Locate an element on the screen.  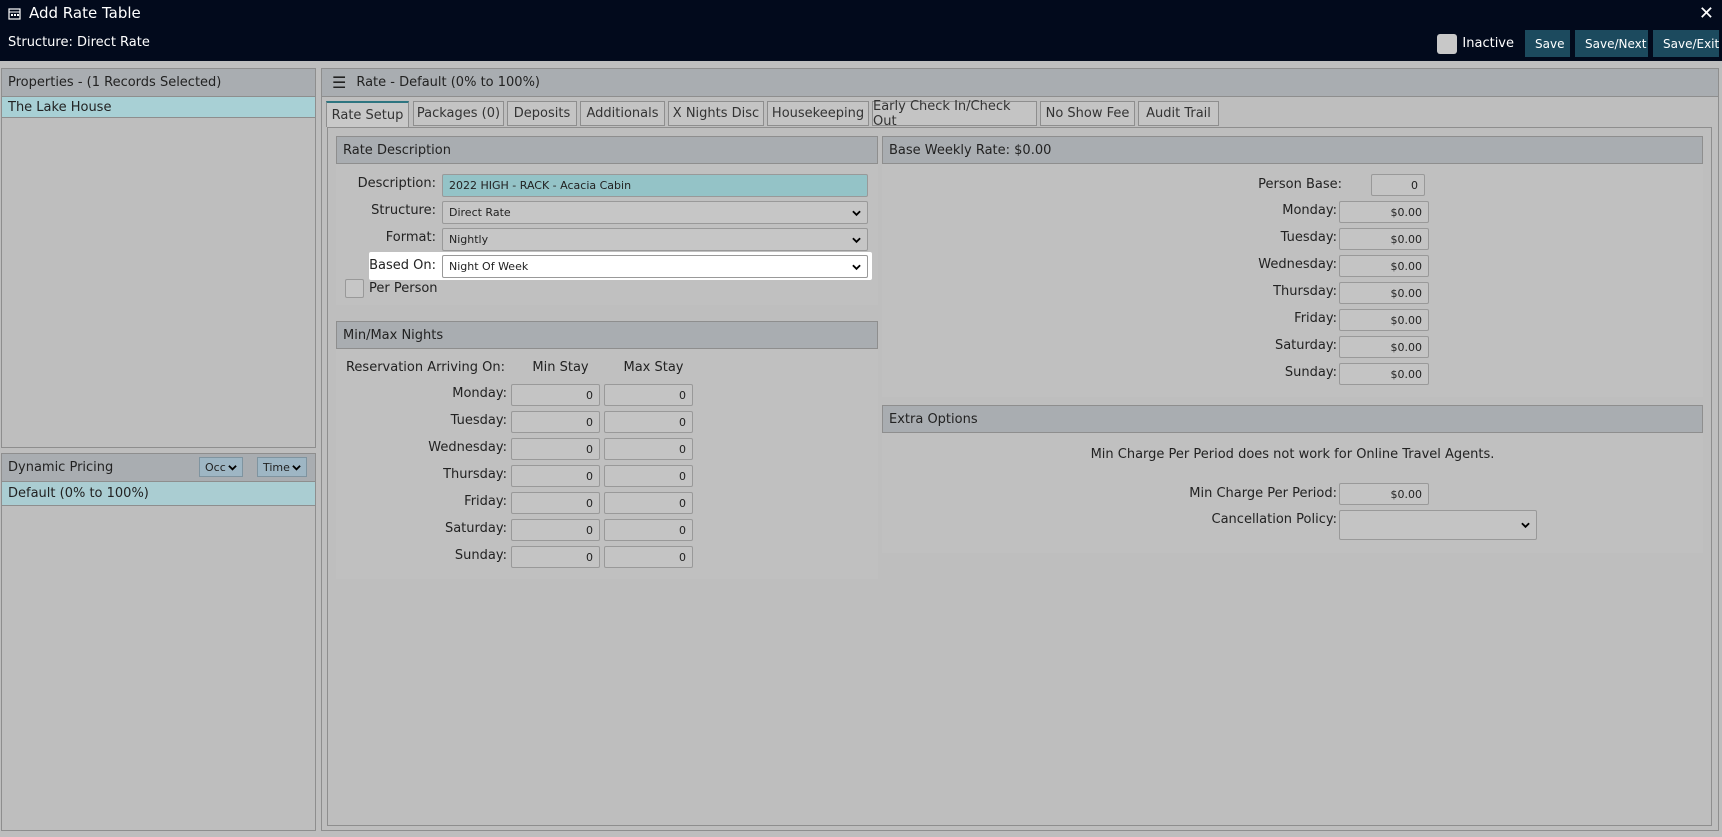
window-title-text: Add Rate Table is located at coordinates (85, 13).